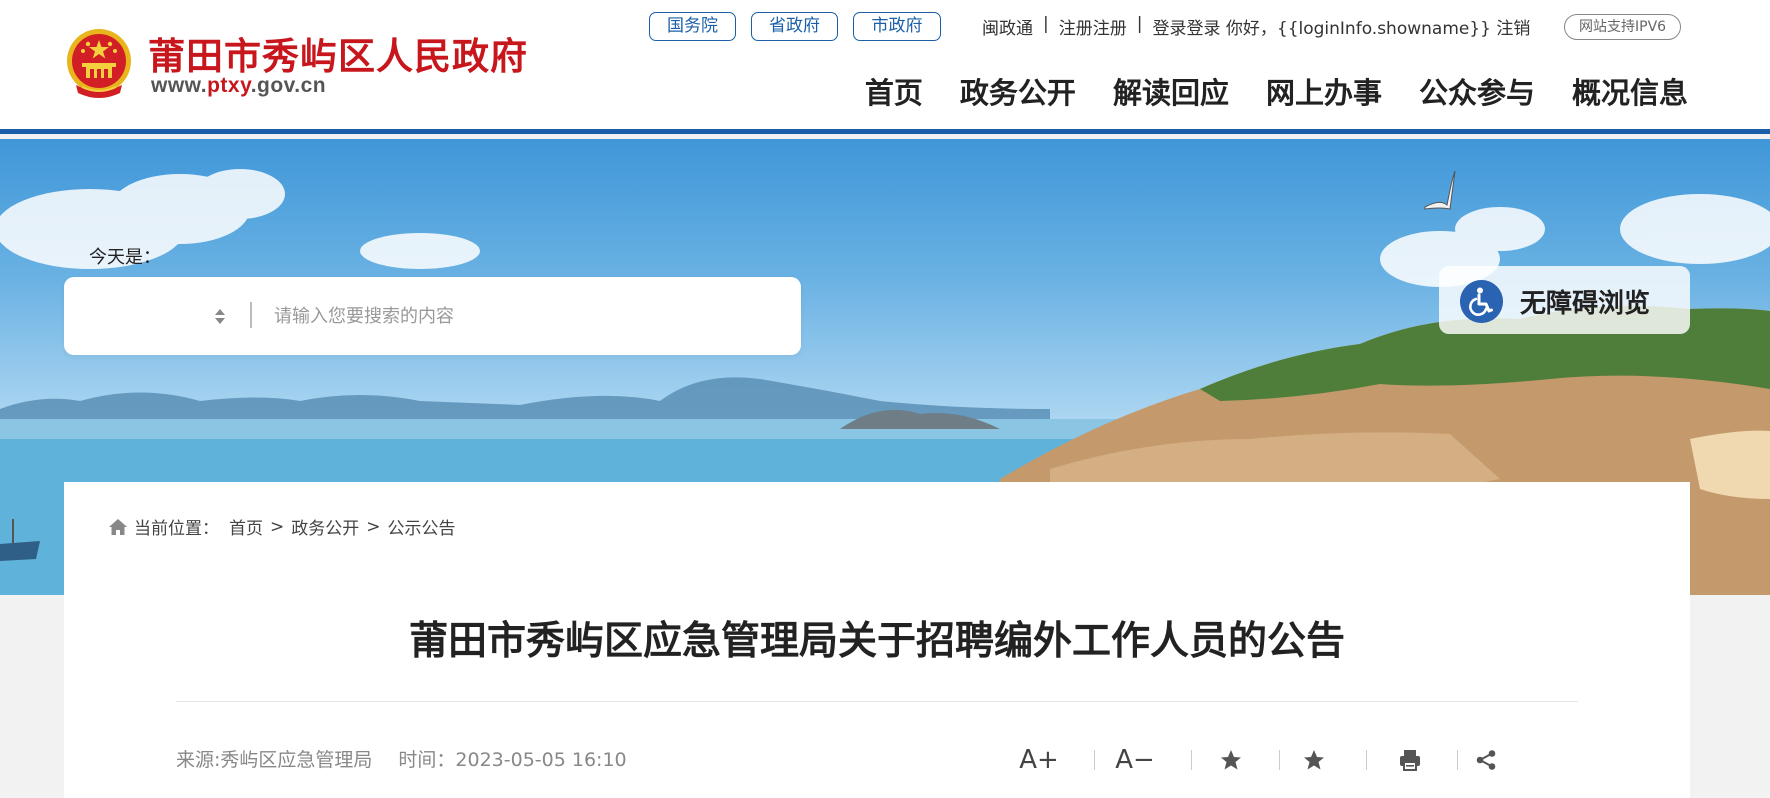 The image size is (1770, 798). I want to click on collect-button, so click(1314, 760).